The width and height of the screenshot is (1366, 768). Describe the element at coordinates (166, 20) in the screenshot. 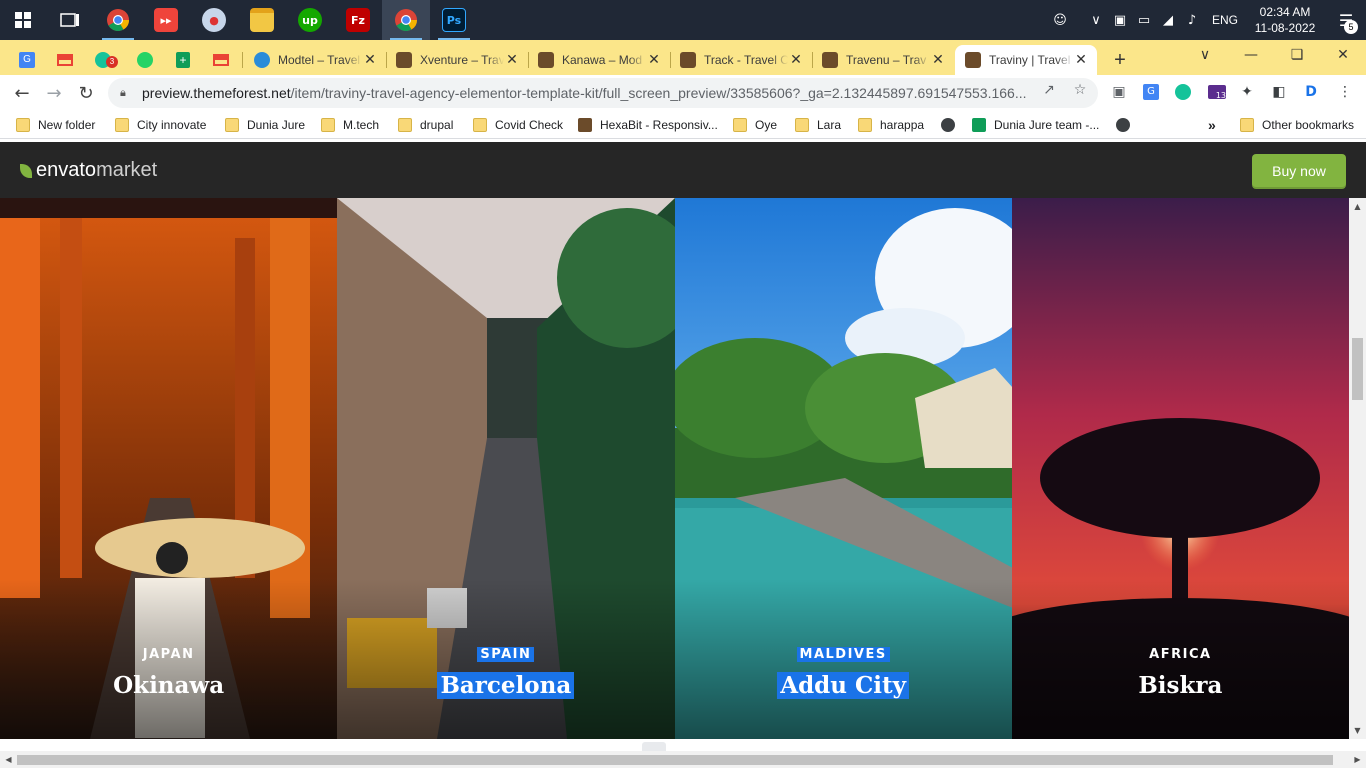

I see `taskbar-anydesk: ▸▸` at that location.